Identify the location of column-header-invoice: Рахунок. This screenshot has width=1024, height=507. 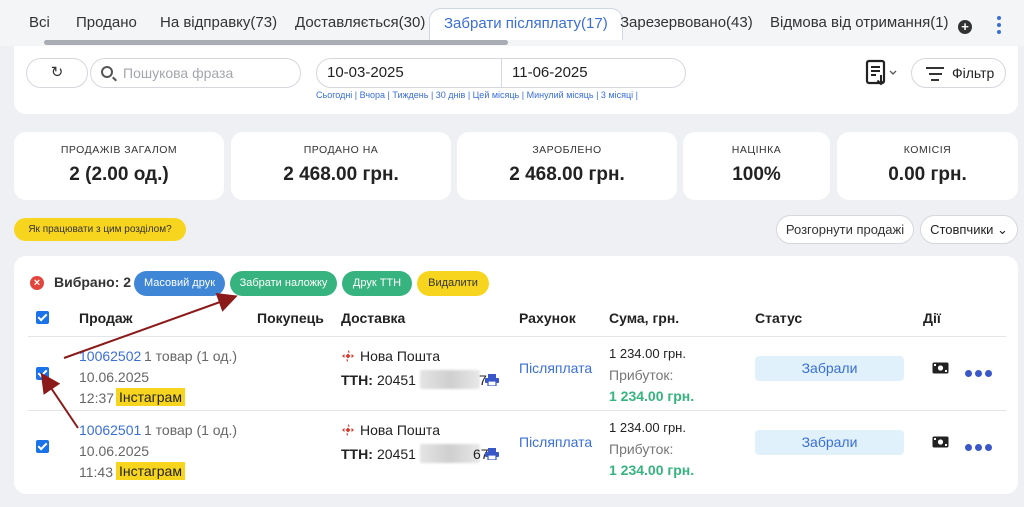
(547, 318).